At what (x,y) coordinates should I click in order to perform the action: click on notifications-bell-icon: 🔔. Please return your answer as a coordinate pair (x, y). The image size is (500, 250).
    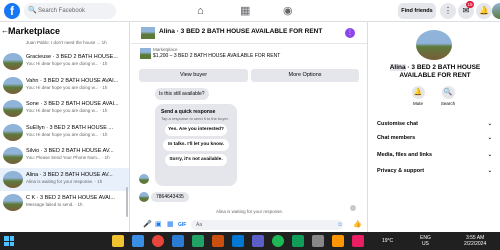
    Looking at the image, I should click on (484, 11).